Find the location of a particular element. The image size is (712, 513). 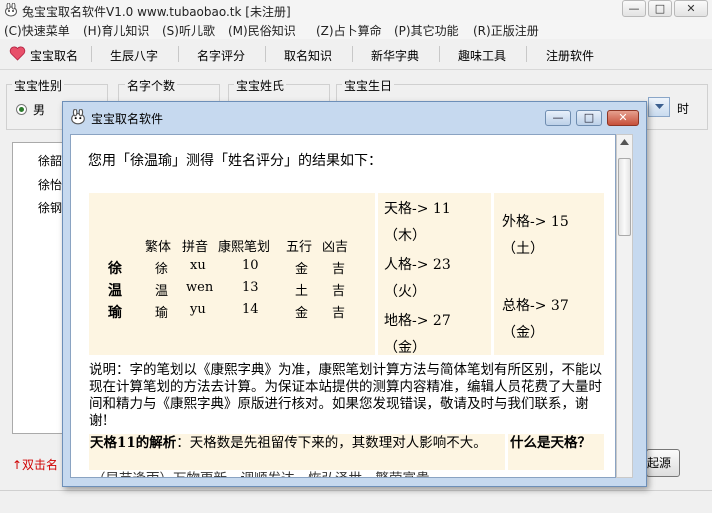

what-is-heaven-grid-link: 什么是天格？ is located at coordinates (555, 452).